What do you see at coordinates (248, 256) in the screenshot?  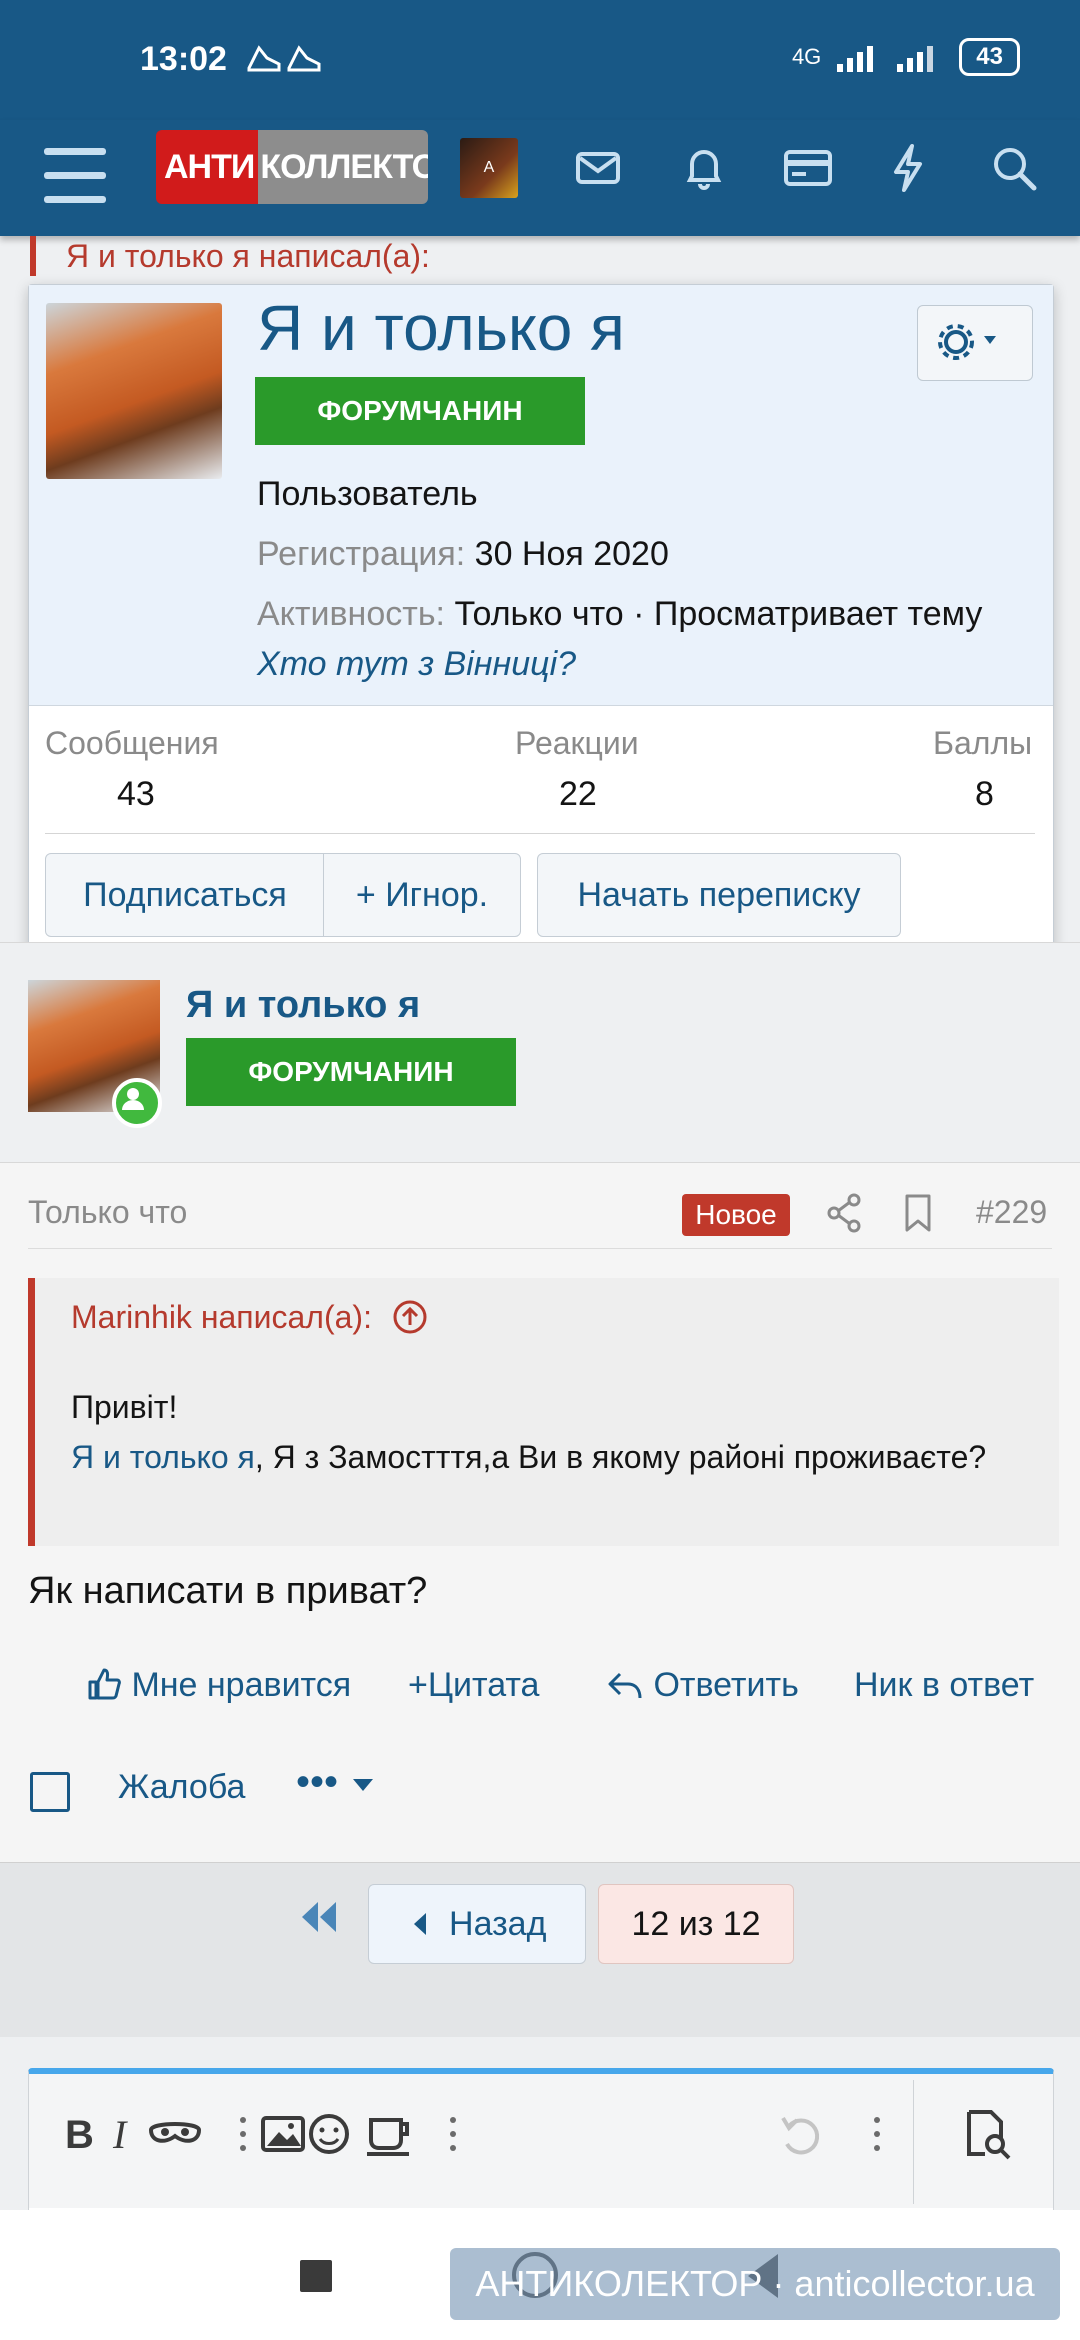 I see `previous-quote-text: Я и только я написал(а):` at bounding box center [248, 256].